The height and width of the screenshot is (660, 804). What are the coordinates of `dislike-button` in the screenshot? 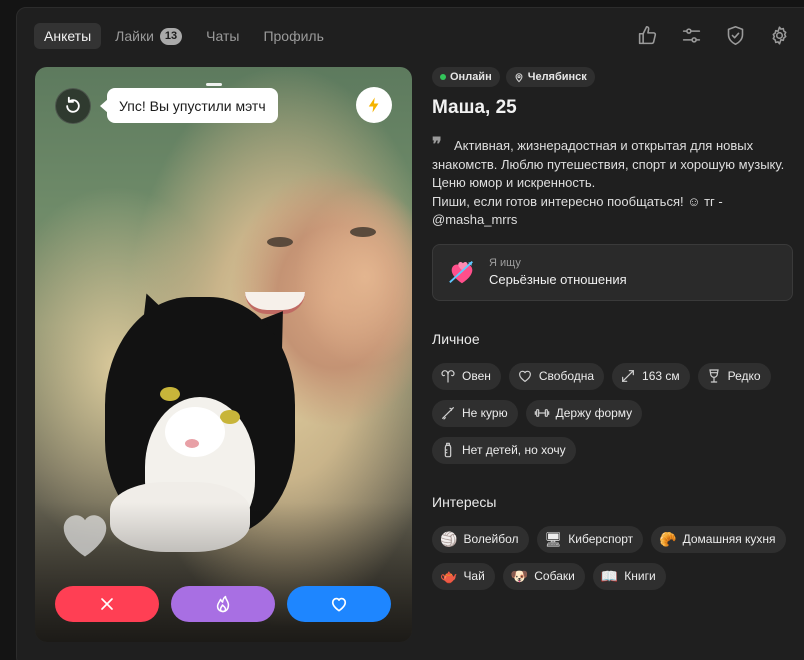 It's located at (107, 604).